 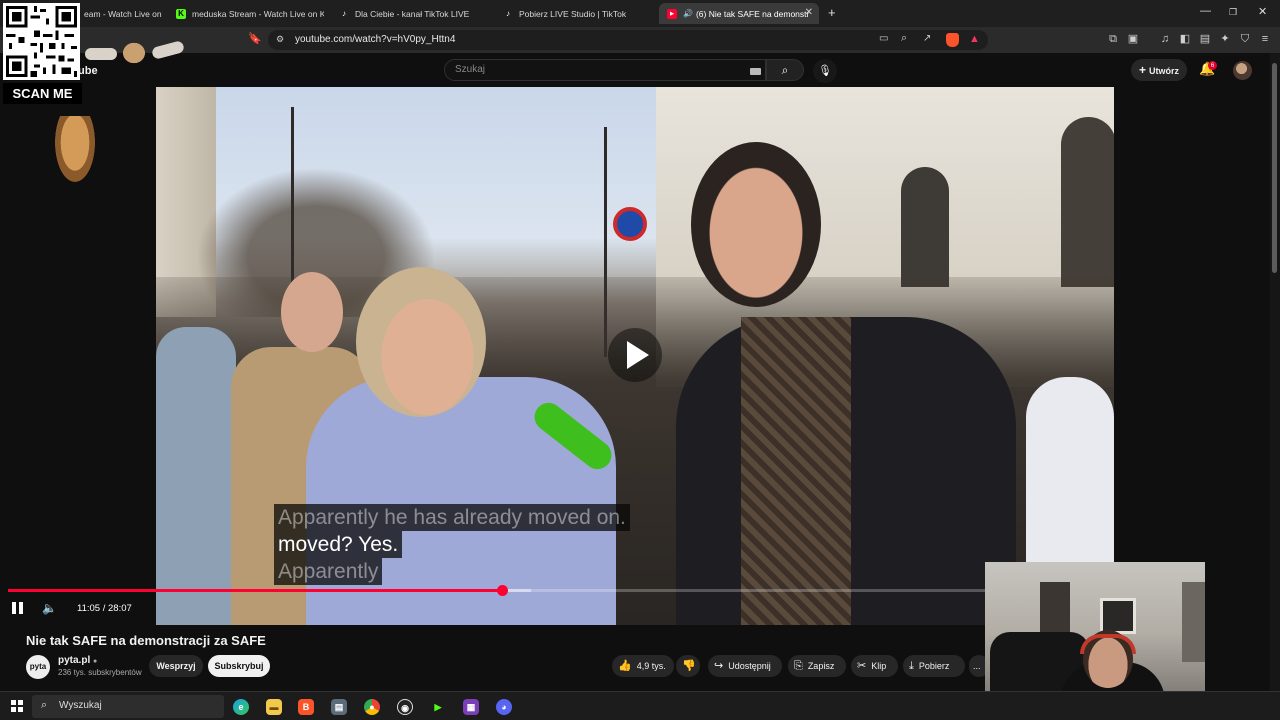 I want to click on hamster-sticker, so click(x=75, y=149).